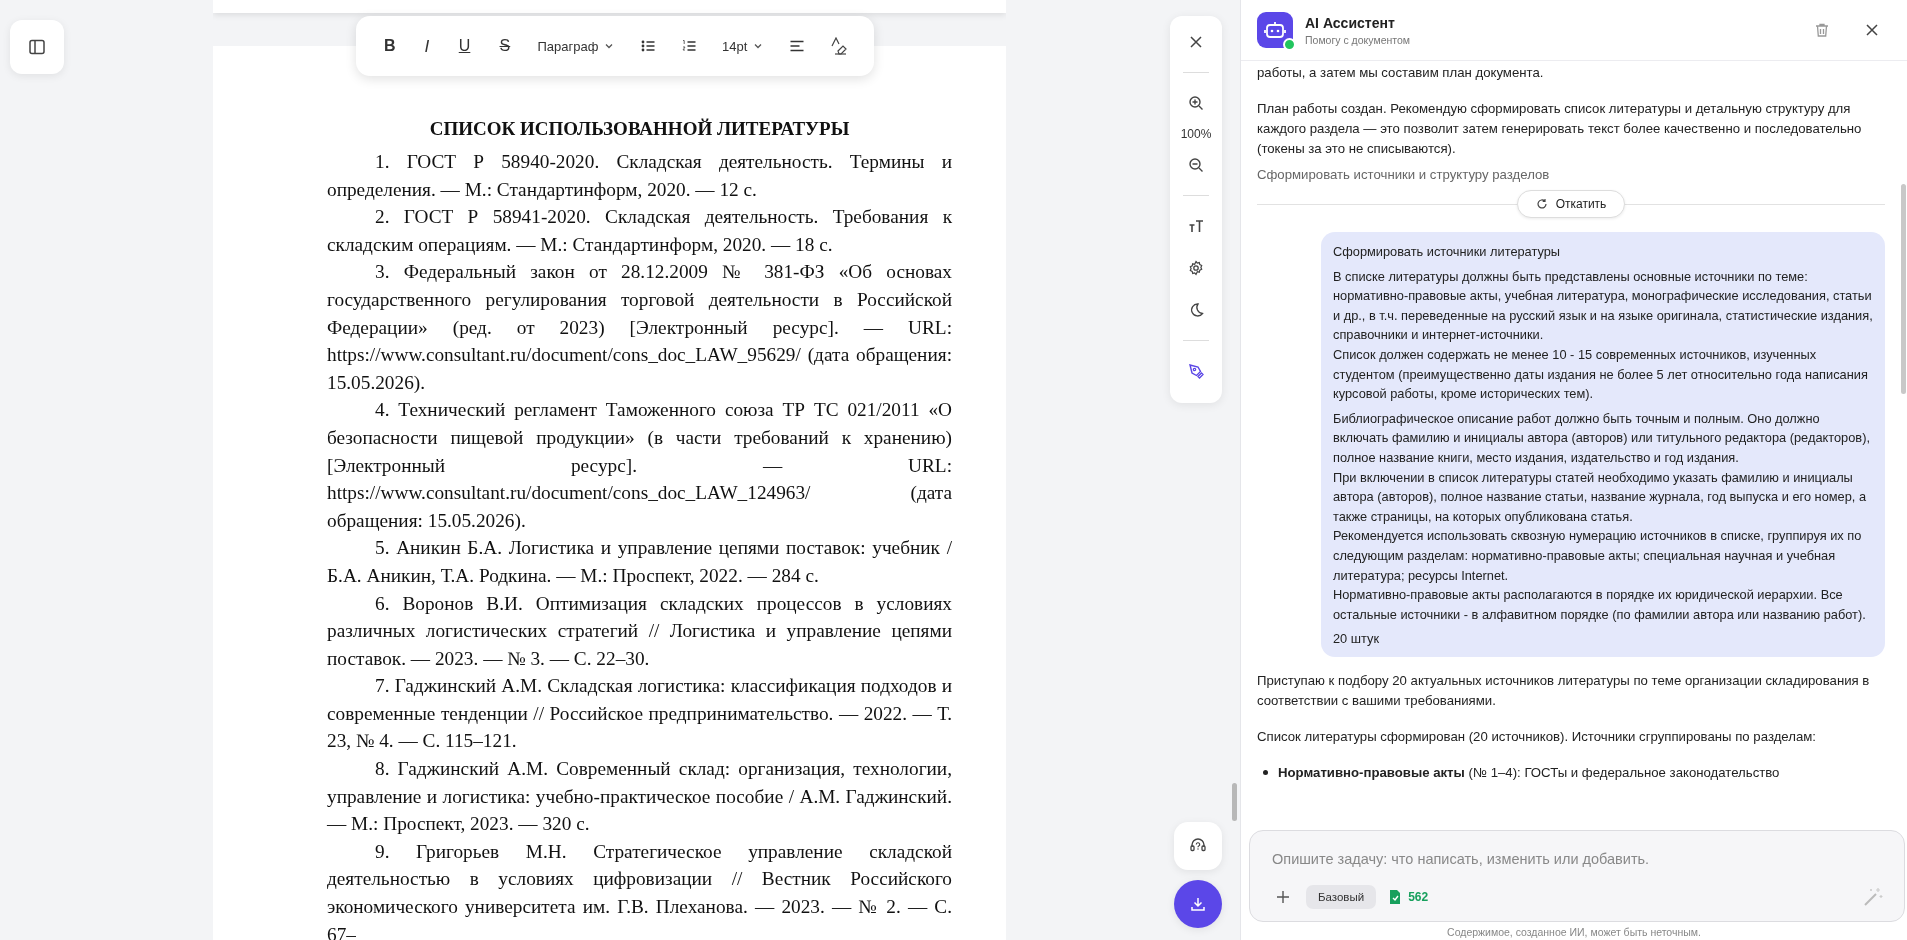  Describe the element at coordinates (1603, 306) in the screenshot. I see `message-paragraph: В списке литературы должны быть представлены основные источники по теме: нормативно-правовые акты, учебная литература, монографические исследования, статьи и др., в т.ч. переведенные на русский язык и на языке оригинала, статистические издания, справочники и интернет-источники.` at that location.